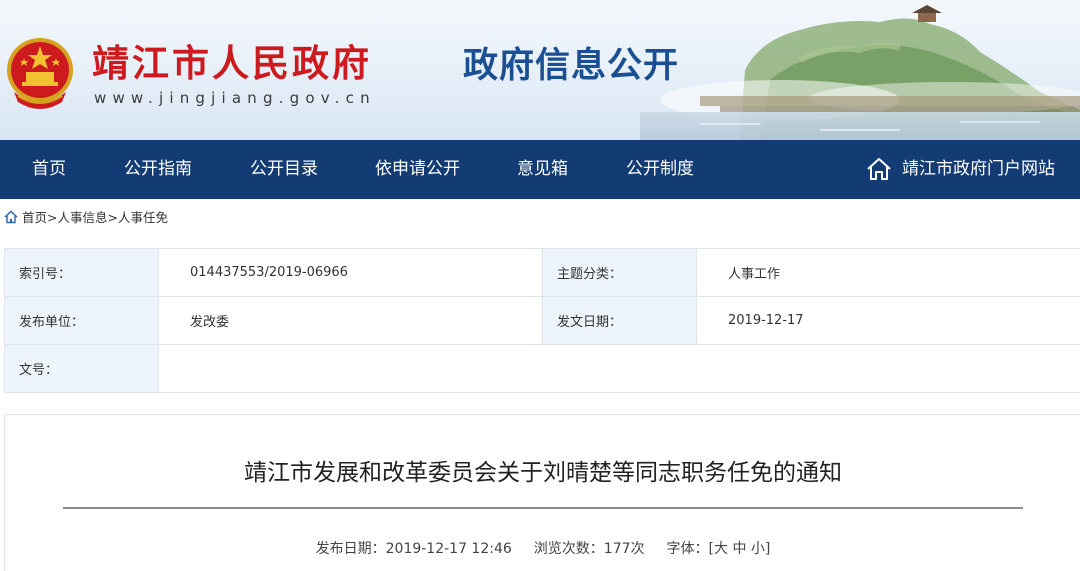 This screenshot has height=571, width=1080. I want to click on nav-item-guide: 公开指南, so click(158, 169).